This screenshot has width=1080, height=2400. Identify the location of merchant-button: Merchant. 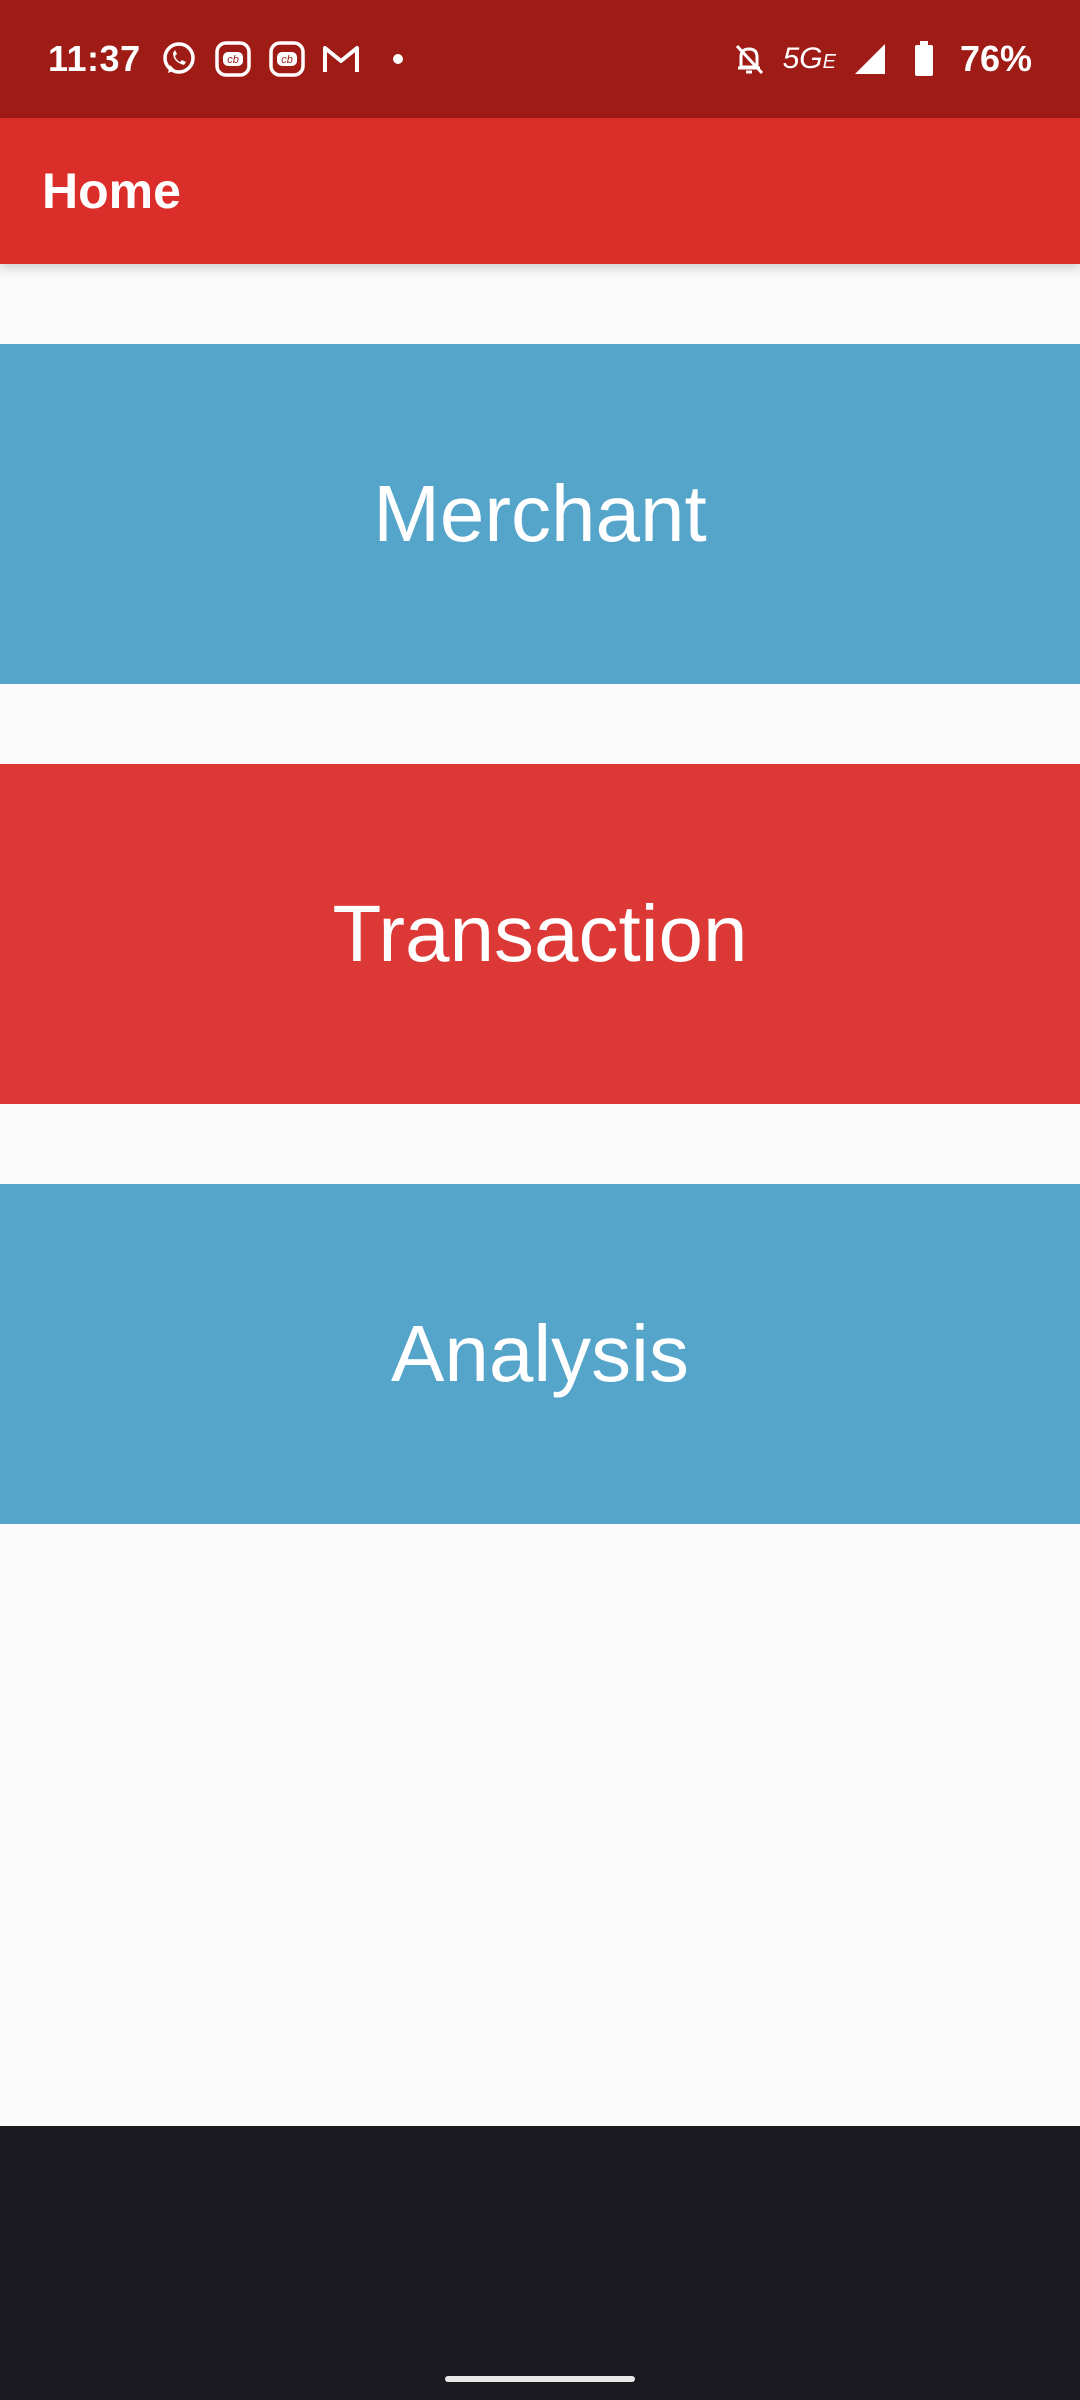
(540, 514).